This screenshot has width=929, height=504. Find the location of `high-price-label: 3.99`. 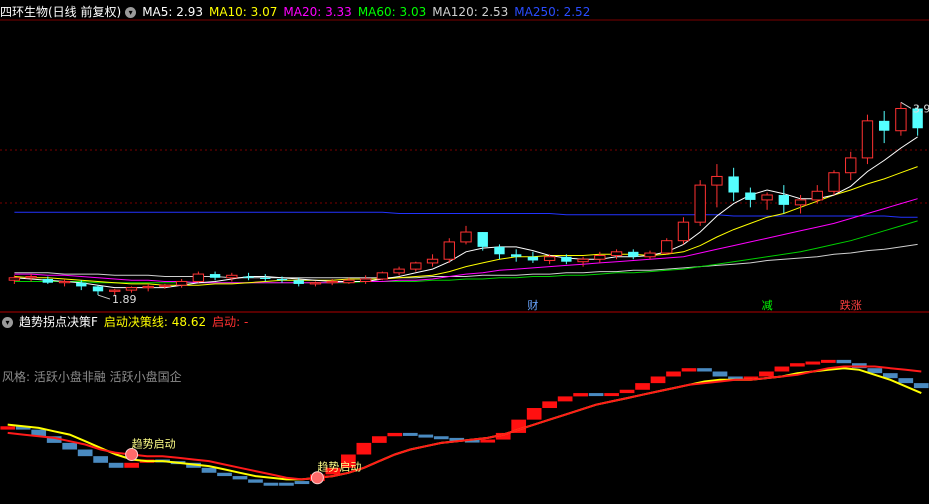

high-price-label: 3.99 is located at coordinates (921, 108).